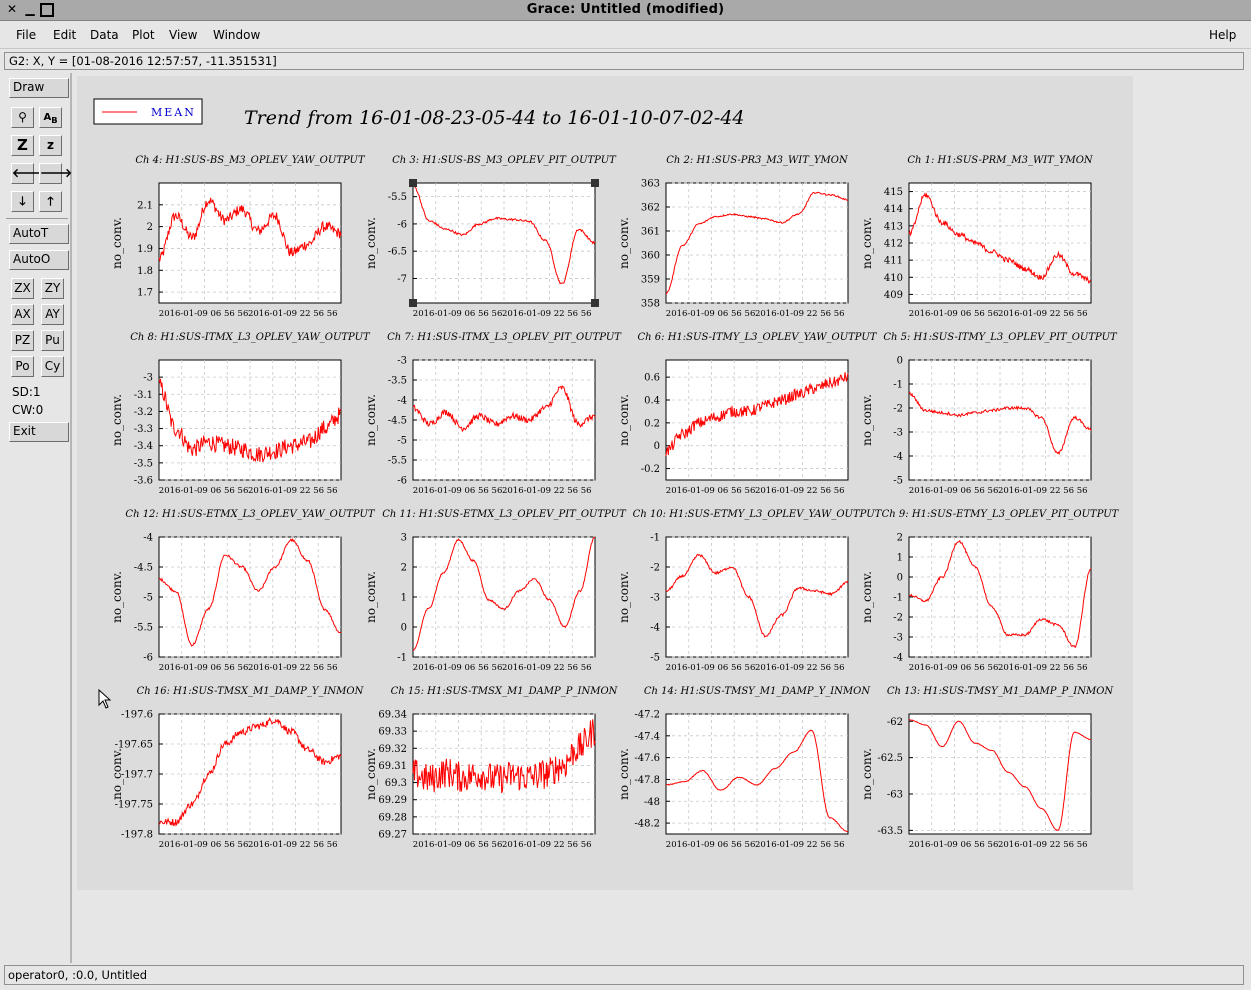 This screenshot has width=1251, height=990. Describe the element at coordinates (392, 732) in the screenshot. I see `y-tick-label: 69.33` at that location.